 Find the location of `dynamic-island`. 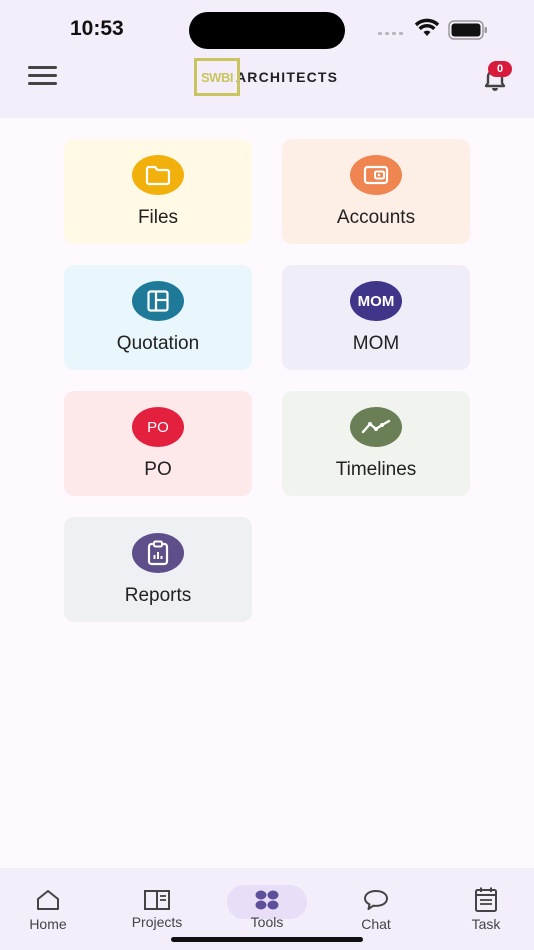

dynamic-island is located at coordinates (267, 30).